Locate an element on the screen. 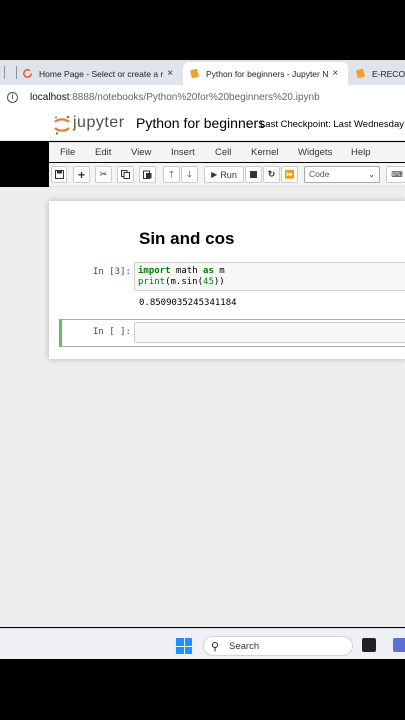  plus-icon: + is located at coordinates (81, 174).